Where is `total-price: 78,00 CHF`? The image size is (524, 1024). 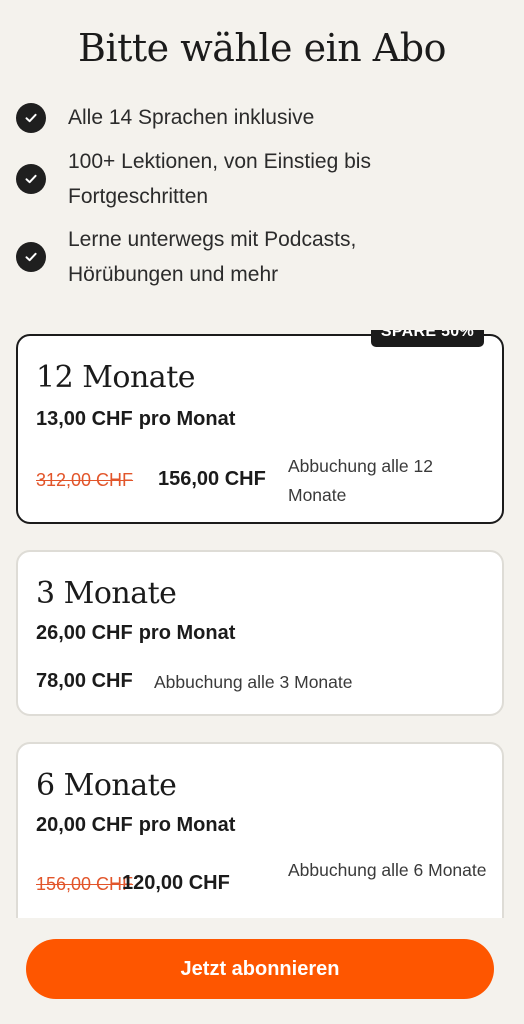
total-price: 78,00 CHF is located at coordinates (84, 681).